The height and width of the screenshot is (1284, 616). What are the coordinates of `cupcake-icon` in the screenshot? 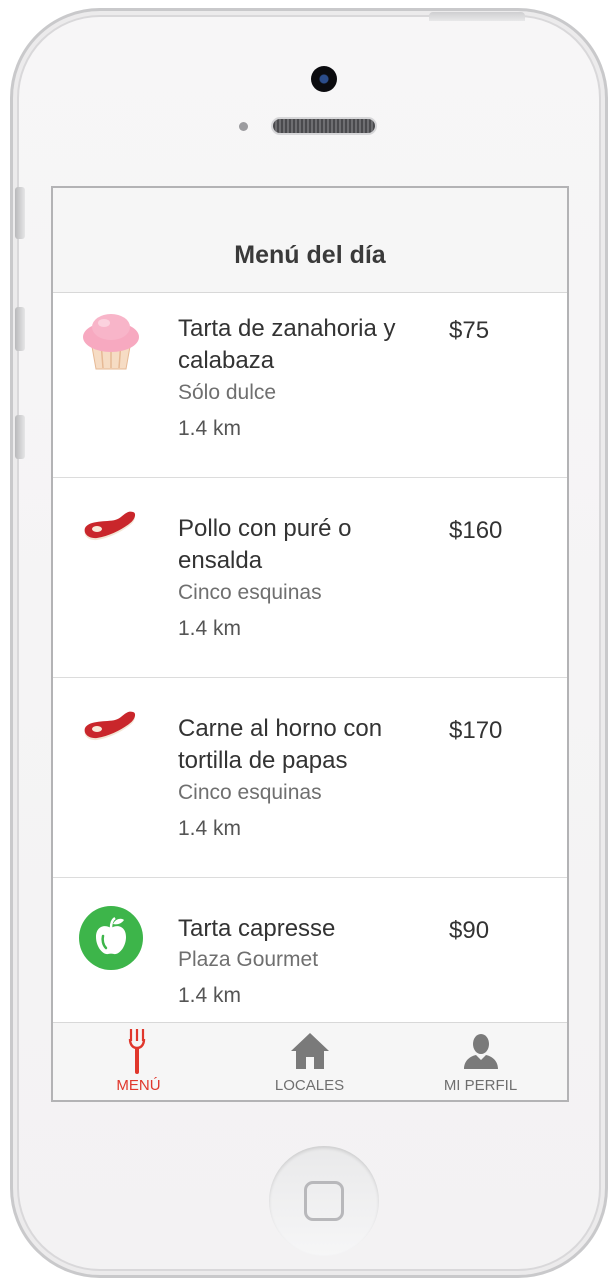 It's located at (111, 339).